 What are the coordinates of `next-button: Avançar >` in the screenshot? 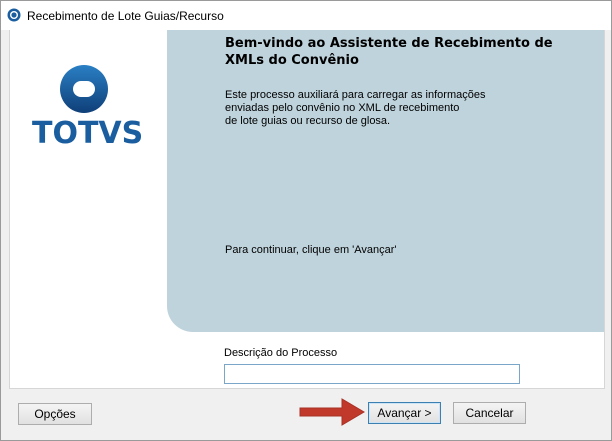 It's located at (404, 413).